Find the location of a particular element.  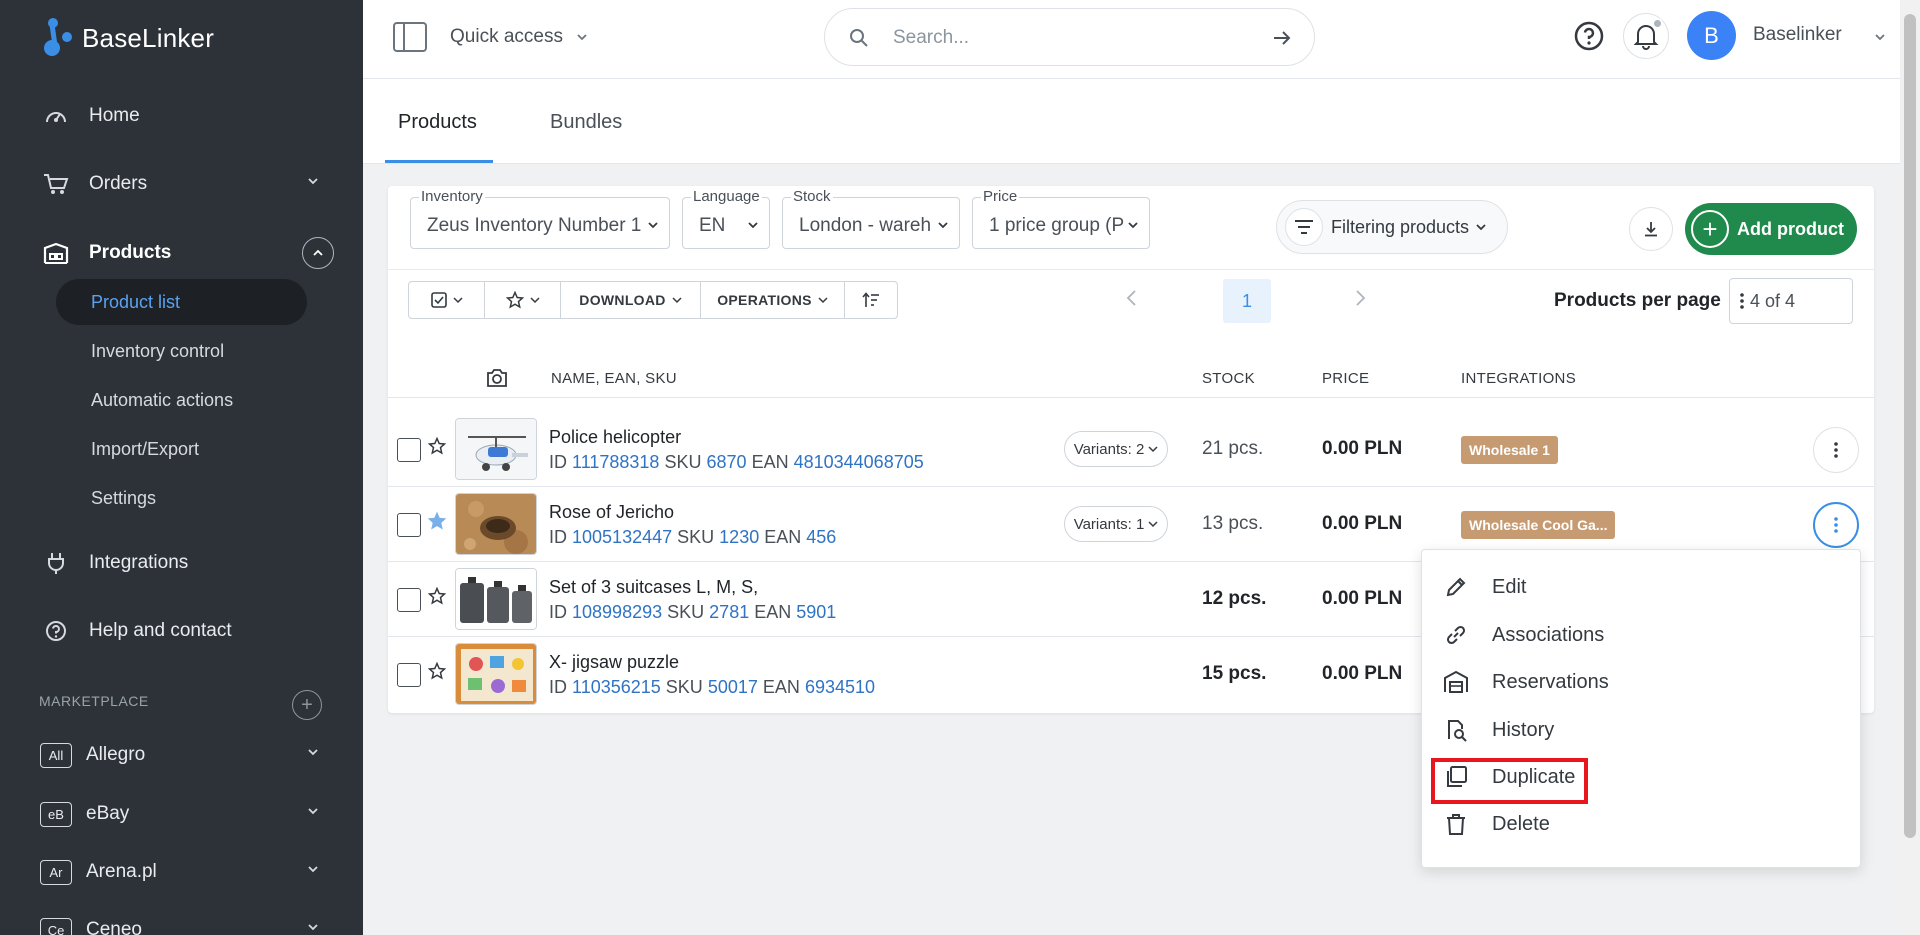

stock-value: 21 pcs. is located at coordinates (1232, 449).